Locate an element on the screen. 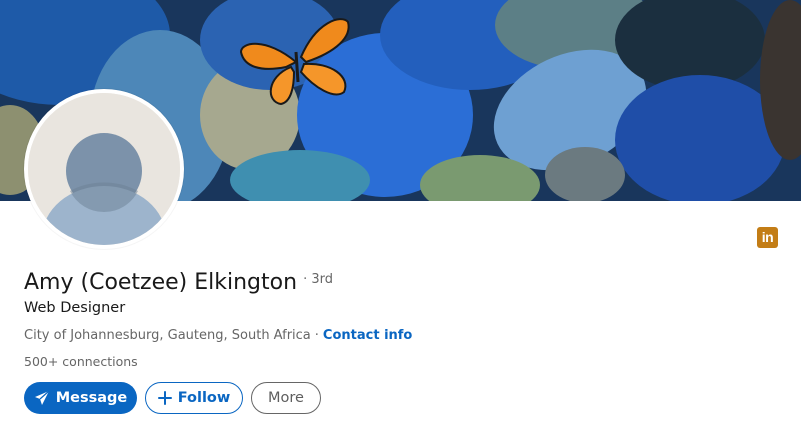  plus-icon is located at coordinates (164, 398).